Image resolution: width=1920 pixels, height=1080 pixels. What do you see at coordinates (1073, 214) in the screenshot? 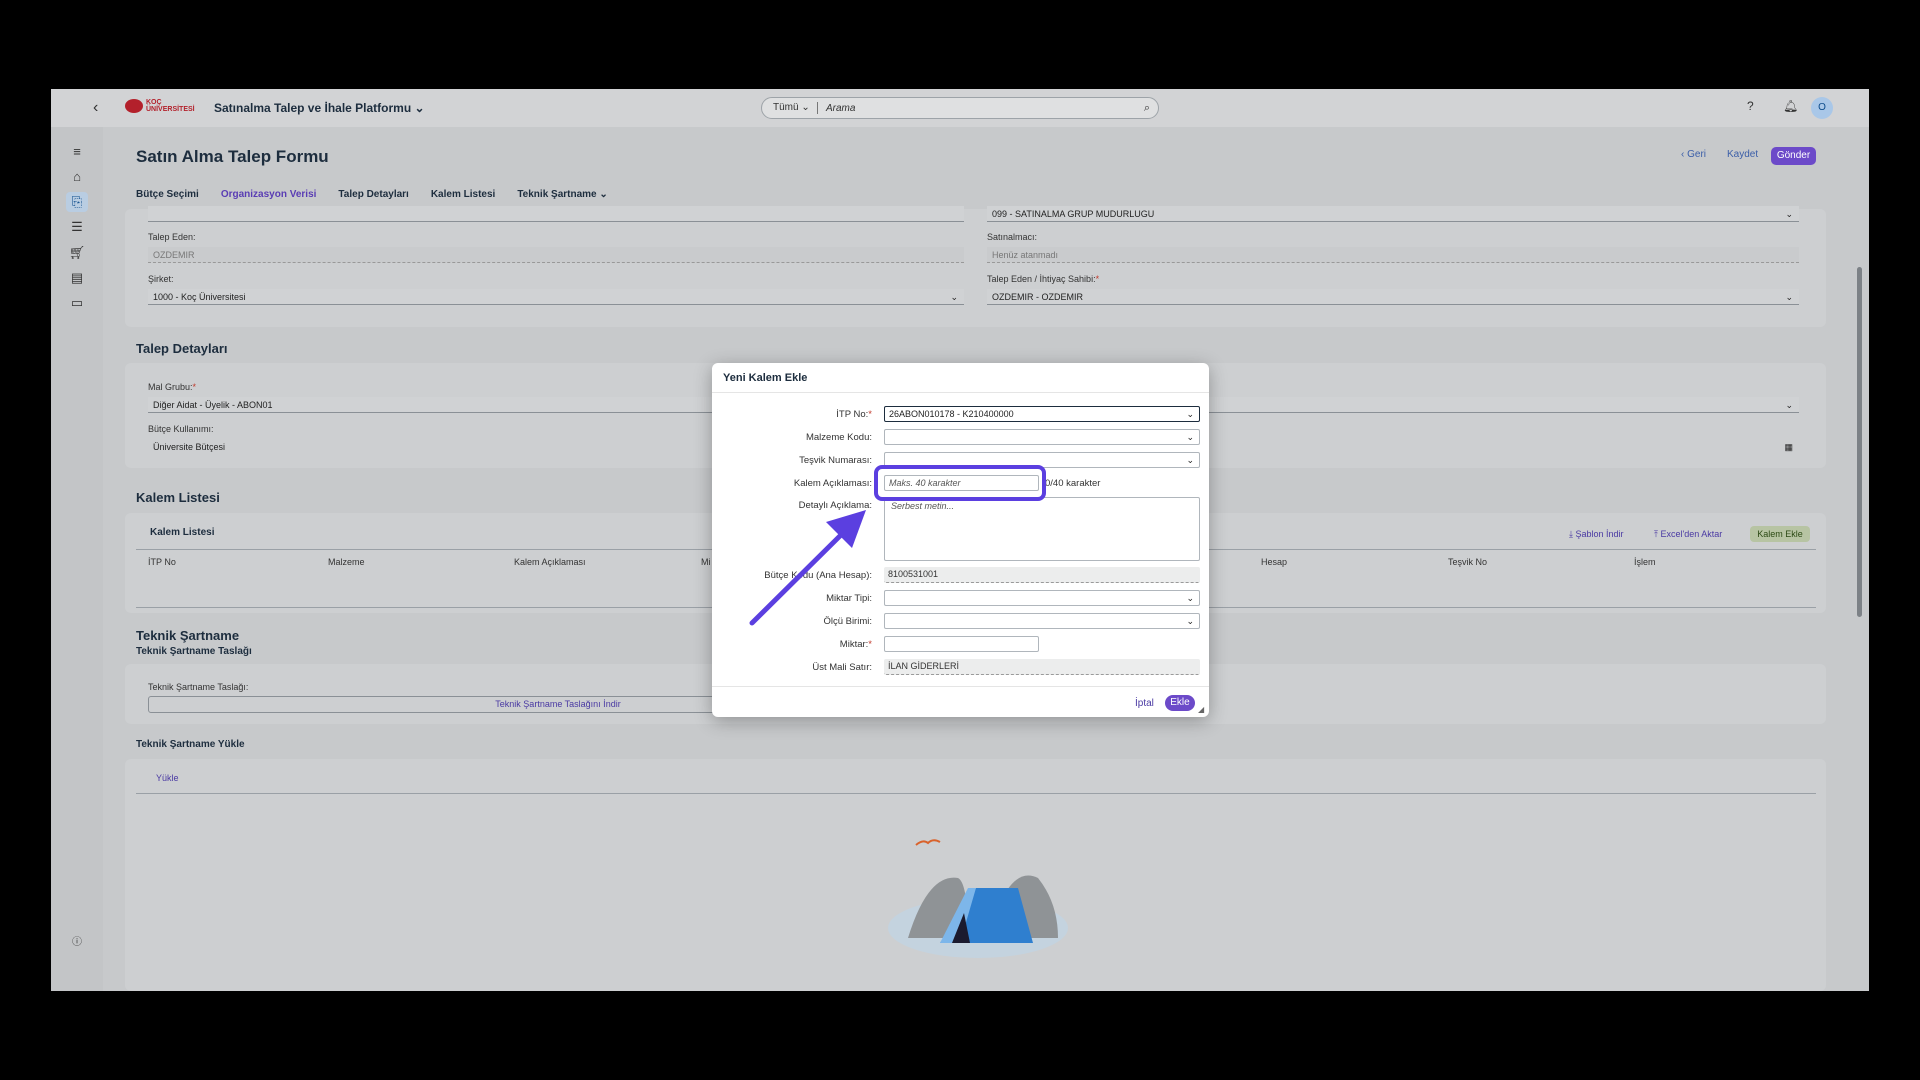
I see `org-top-right-value: 099 - SATINALMA GRUP MUDURLUGU` at bounding box center [1073, 214].